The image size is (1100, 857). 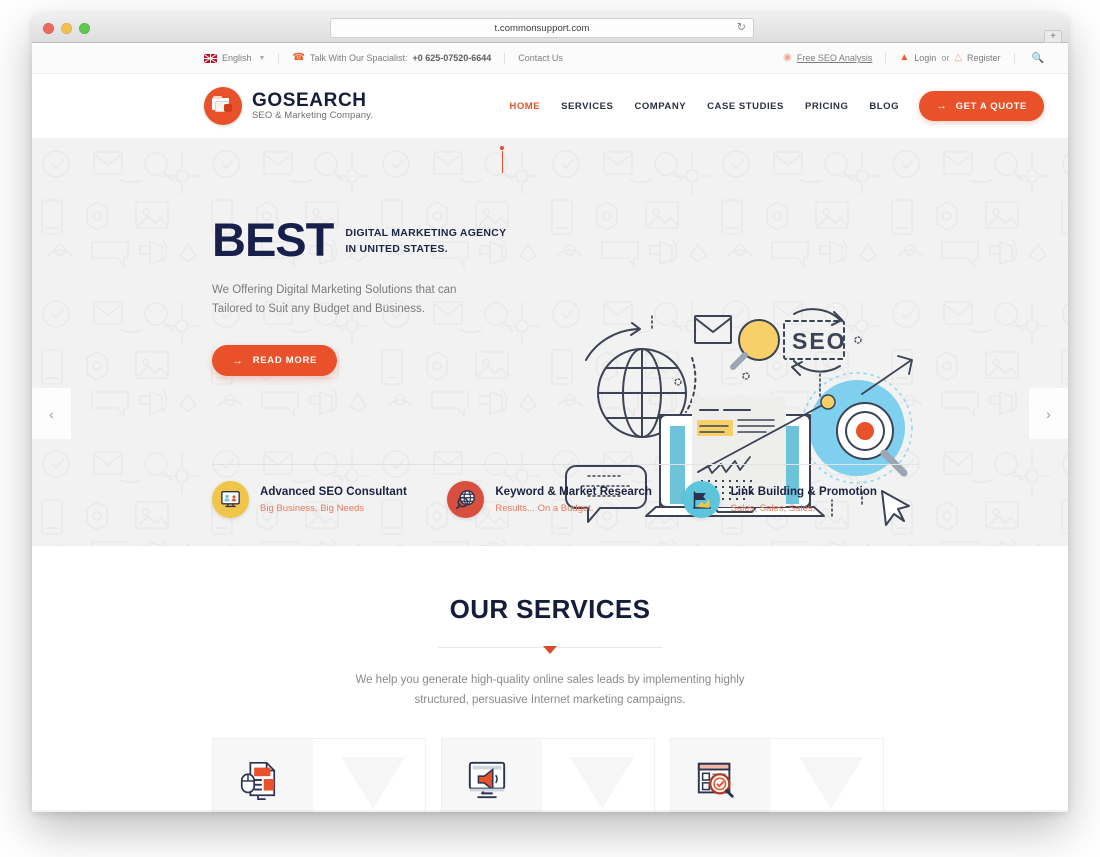 I want to click on browser-titlebar: t.commonsupport.com ↻ +, so click(x=550, y=28).